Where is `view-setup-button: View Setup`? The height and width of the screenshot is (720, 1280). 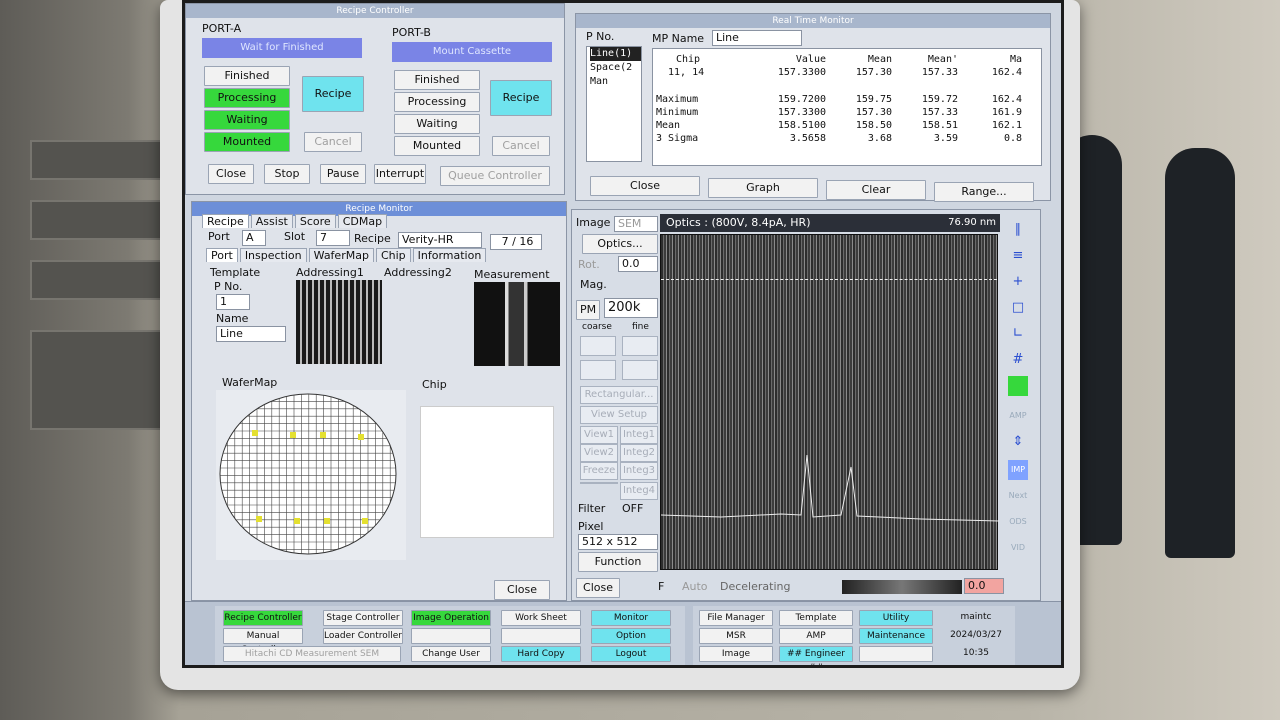 view-setup-button: View Setup is located at coordinates (619, 415).